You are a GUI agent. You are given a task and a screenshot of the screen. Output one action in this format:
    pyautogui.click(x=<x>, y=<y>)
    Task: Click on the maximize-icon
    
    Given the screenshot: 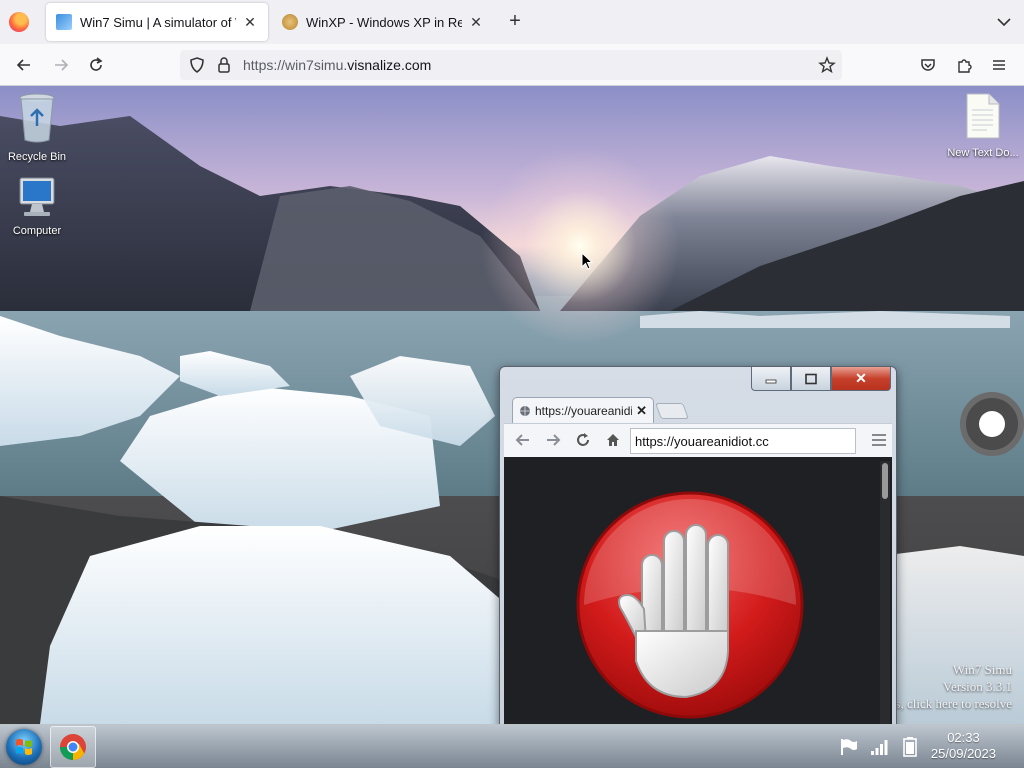 What is the action you would take?
    pyautogui.click(x=811, y=378)
    